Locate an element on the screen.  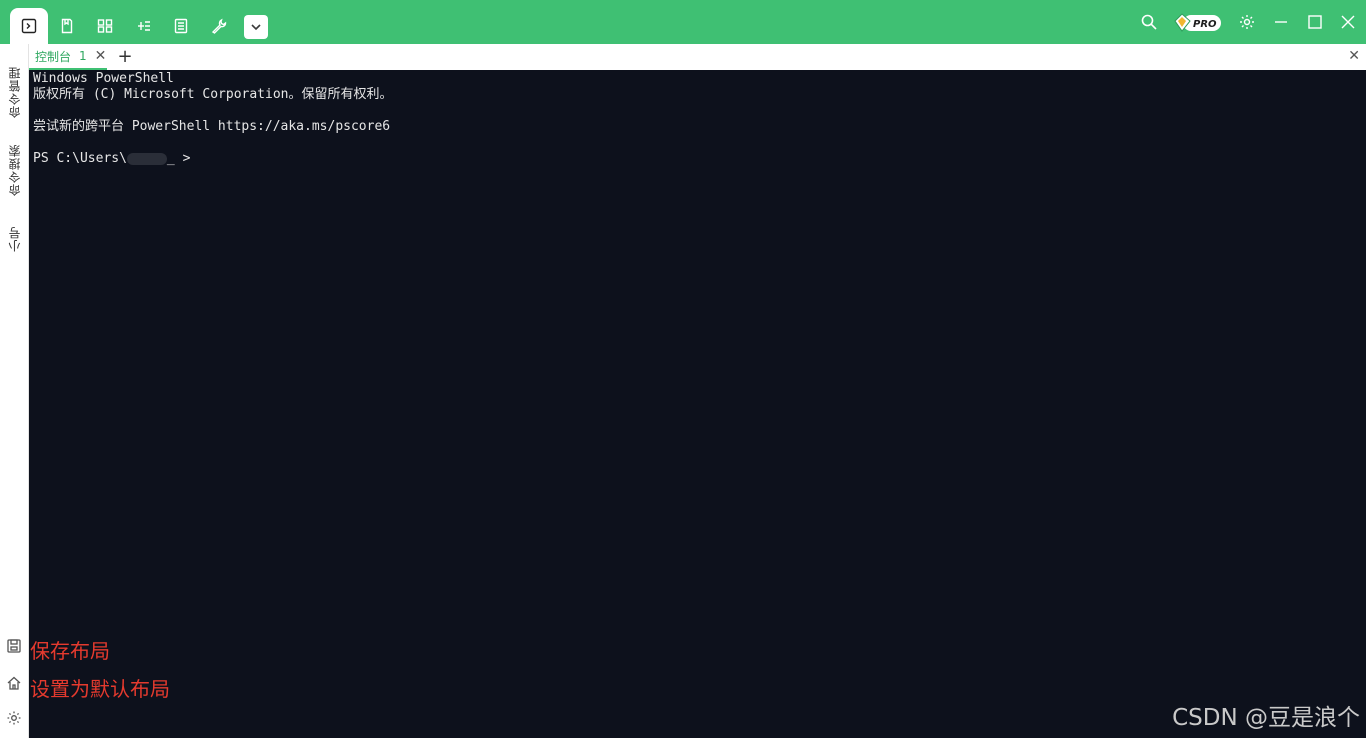
tab-console: 控制台 1 ✕ is located at coordinates (68, 57).